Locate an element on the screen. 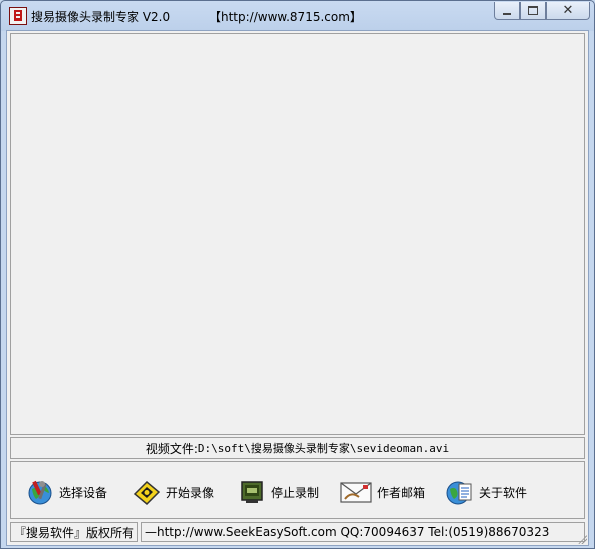  file-path-bar: 视频文件: D:\soft\搜易摄像头录制专家\sevideoman.avi is located at coordinates (297, 448).